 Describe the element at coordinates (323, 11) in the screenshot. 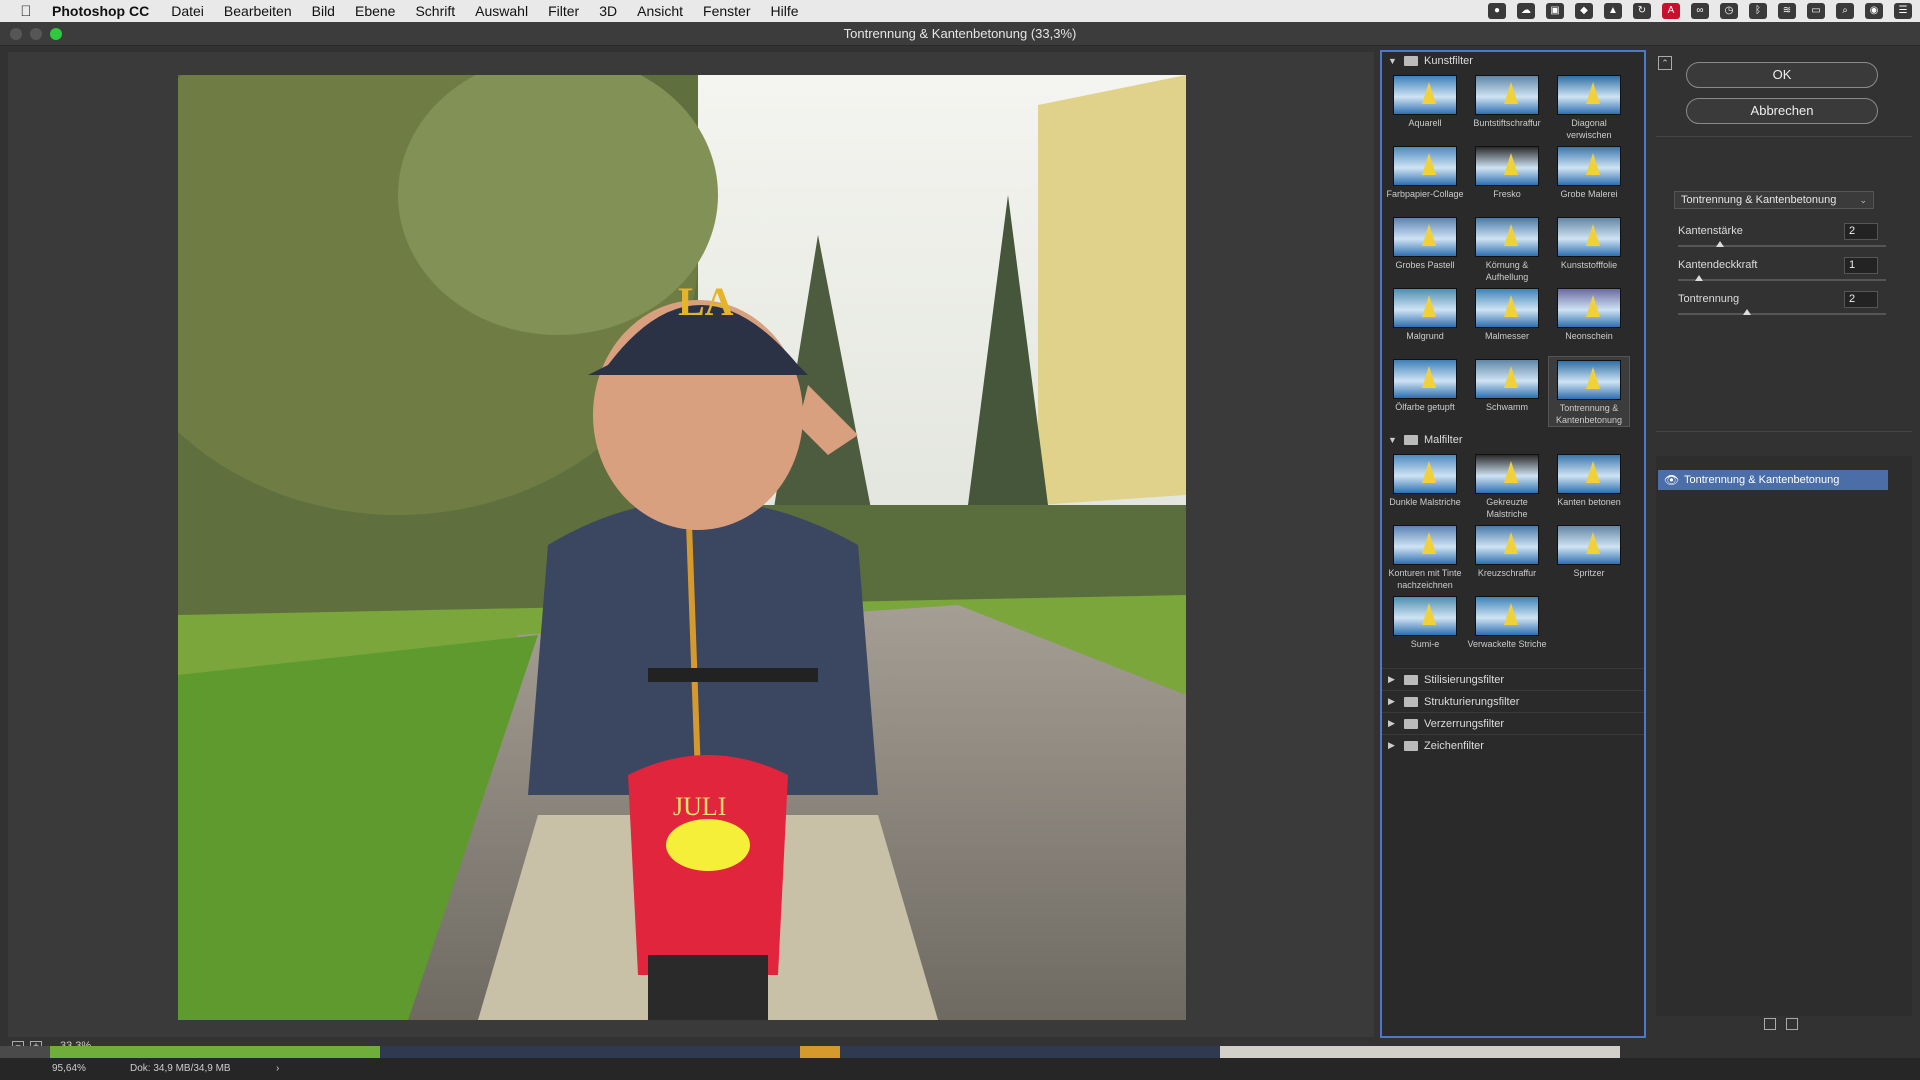

I see `menu-bild: Bild` at that location.